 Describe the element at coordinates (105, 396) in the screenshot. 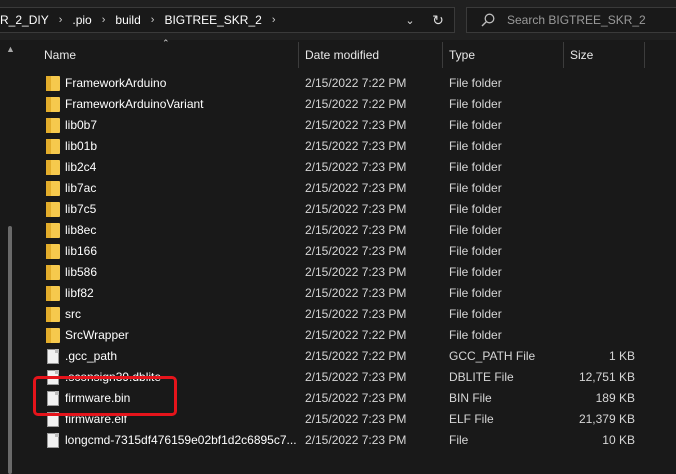

I see `highlight-box` at that location.